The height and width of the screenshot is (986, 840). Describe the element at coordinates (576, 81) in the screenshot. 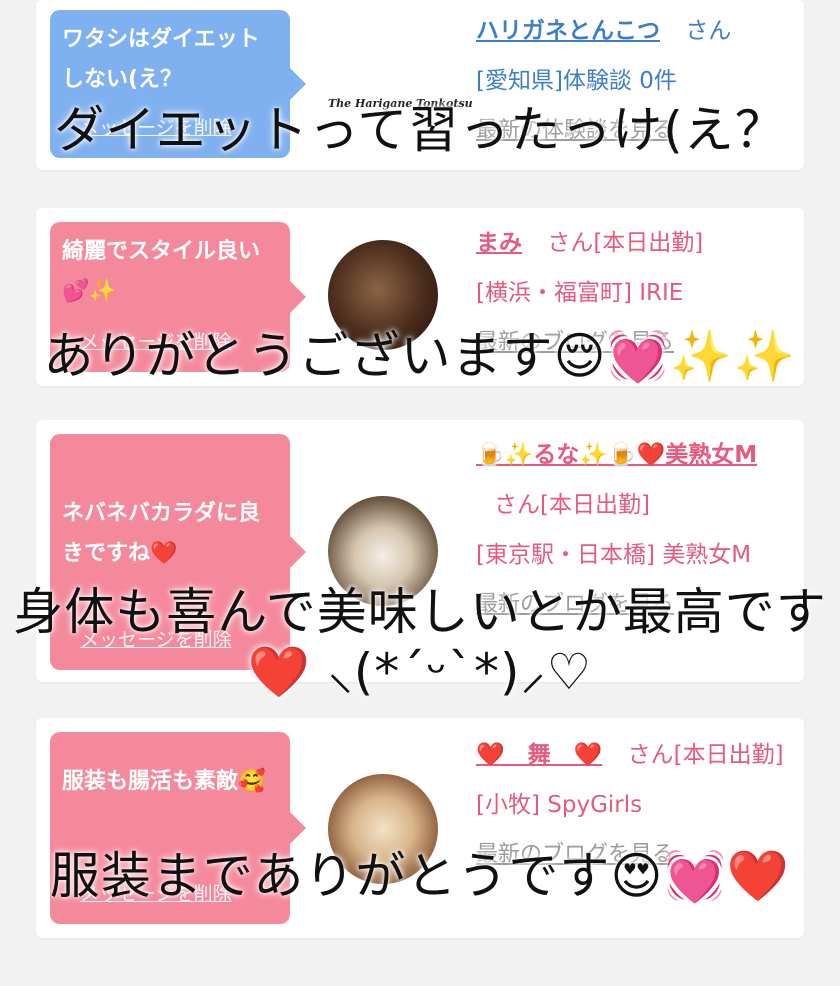

I see `user-details: [愛知県]体験談 0件` at that location.